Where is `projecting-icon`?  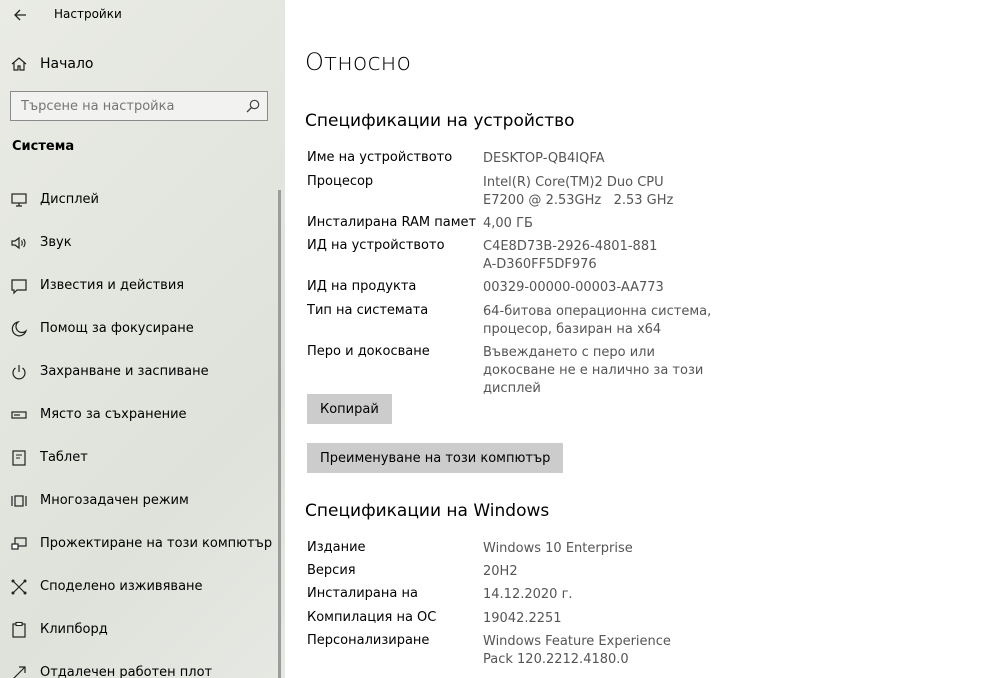 projecting-icon is located at coordinates (19, 544).